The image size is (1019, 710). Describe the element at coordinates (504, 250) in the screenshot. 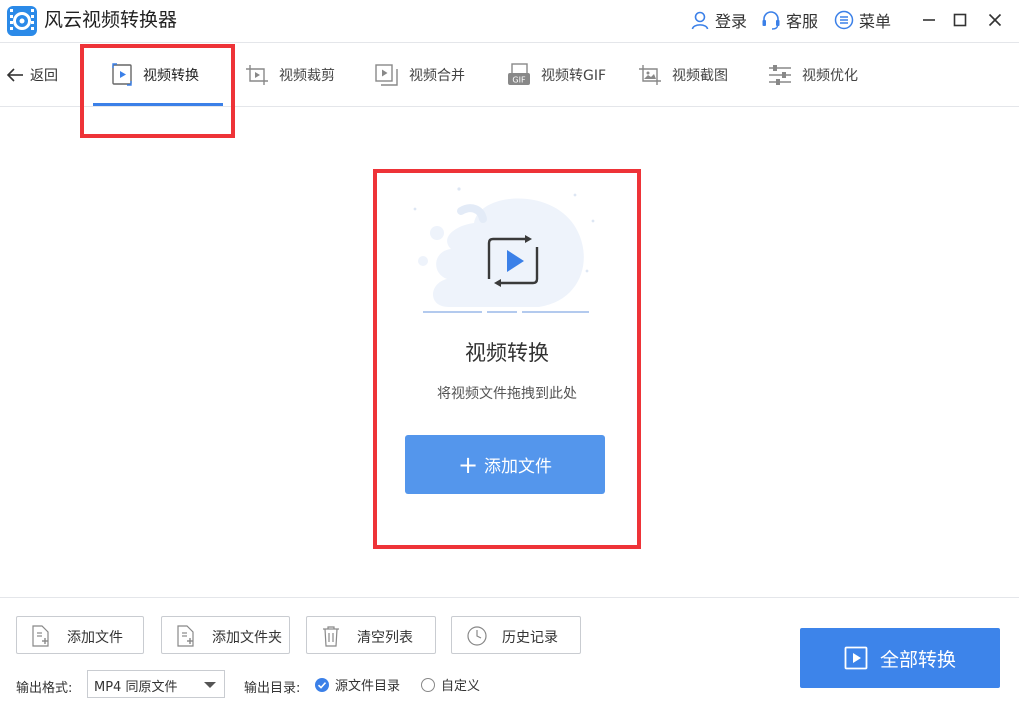

I see `video-convert-illustration` at that location.